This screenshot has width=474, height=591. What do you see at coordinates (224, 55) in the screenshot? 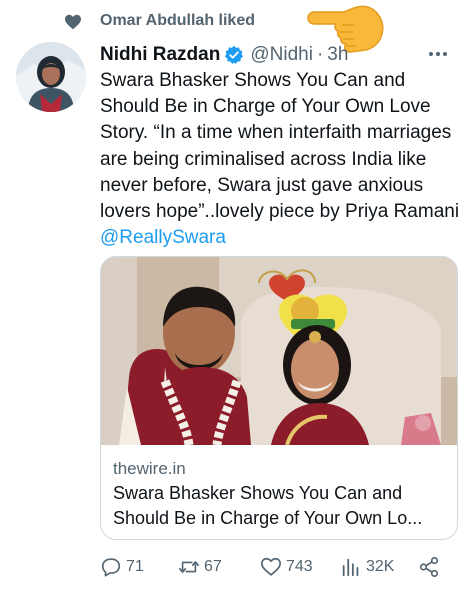
I see `tweet-header: Nidhi Razdan @Nidhi · 3h` at bounding box center [224, 55].